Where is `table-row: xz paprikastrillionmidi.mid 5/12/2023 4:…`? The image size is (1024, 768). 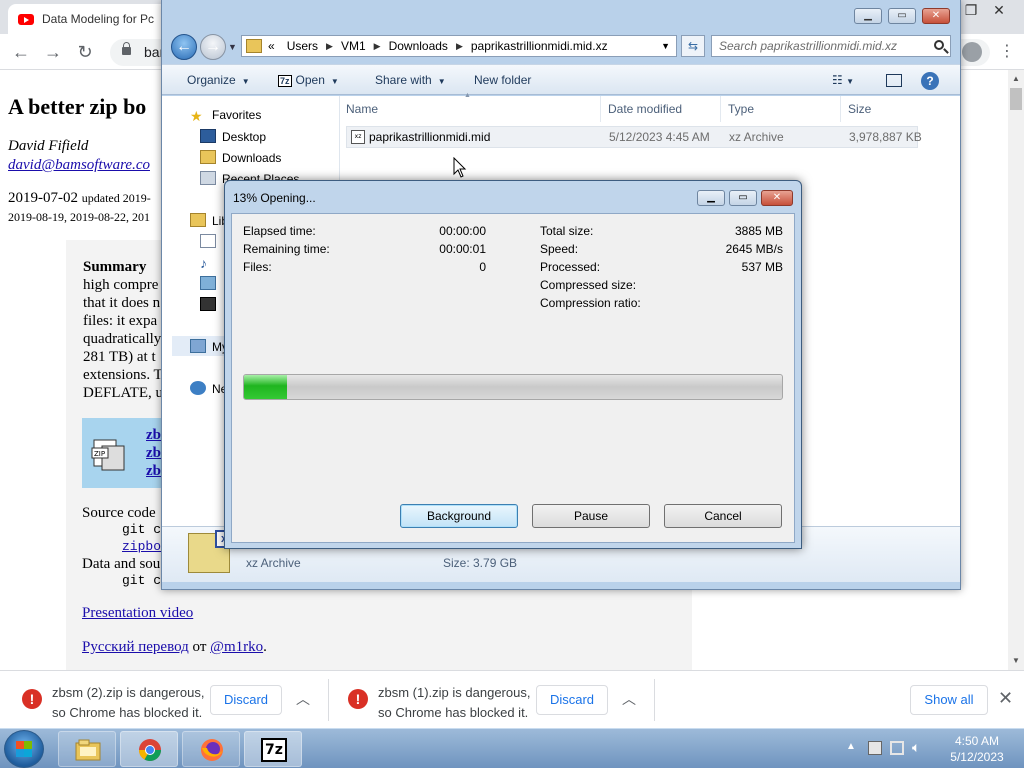 table-row: xz paprikastrillionmidi.mid 5/12/2023 4:… is located at coordinates (634, 137).